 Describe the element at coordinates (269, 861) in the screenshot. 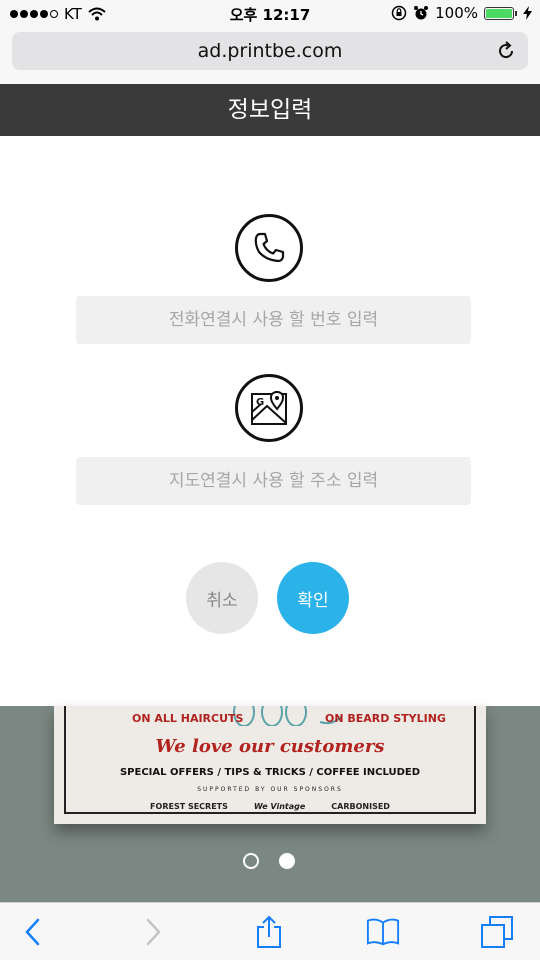

I see `carousel-pager` at that location.